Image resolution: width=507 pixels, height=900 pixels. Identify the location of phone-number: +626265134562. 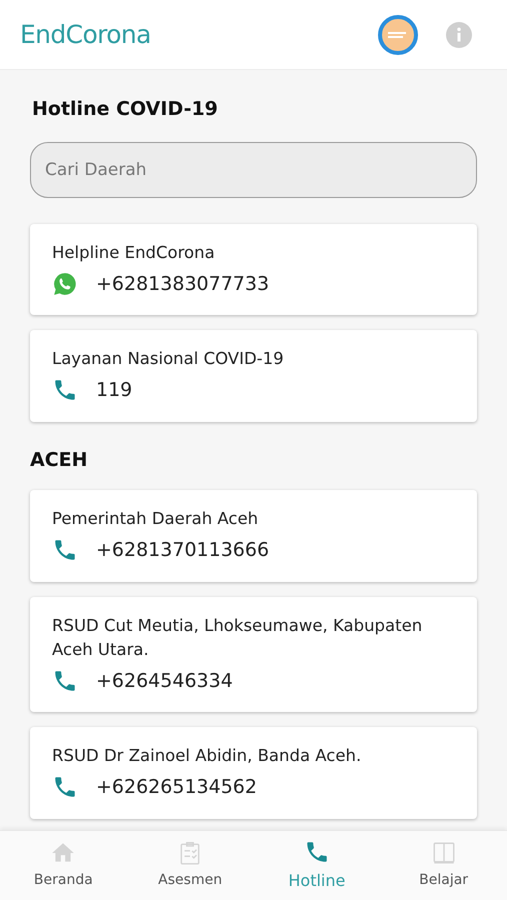
(176, 787).